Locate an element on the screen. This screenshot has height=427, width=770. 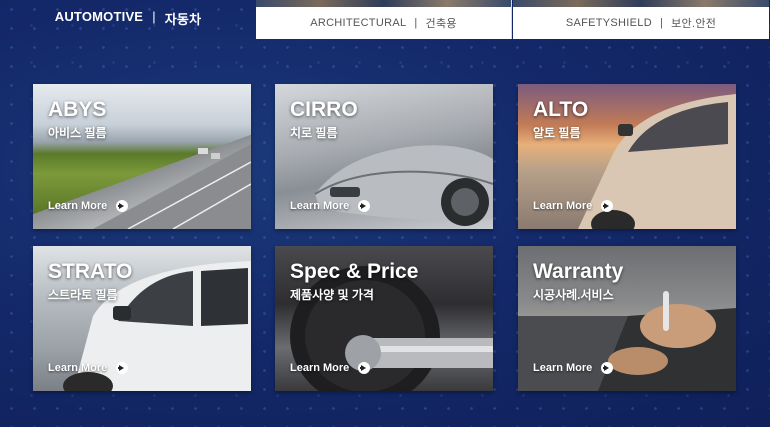
tab-automotive: AUTOMOTIVE | 자동차 is located at coordinates (128, 19).